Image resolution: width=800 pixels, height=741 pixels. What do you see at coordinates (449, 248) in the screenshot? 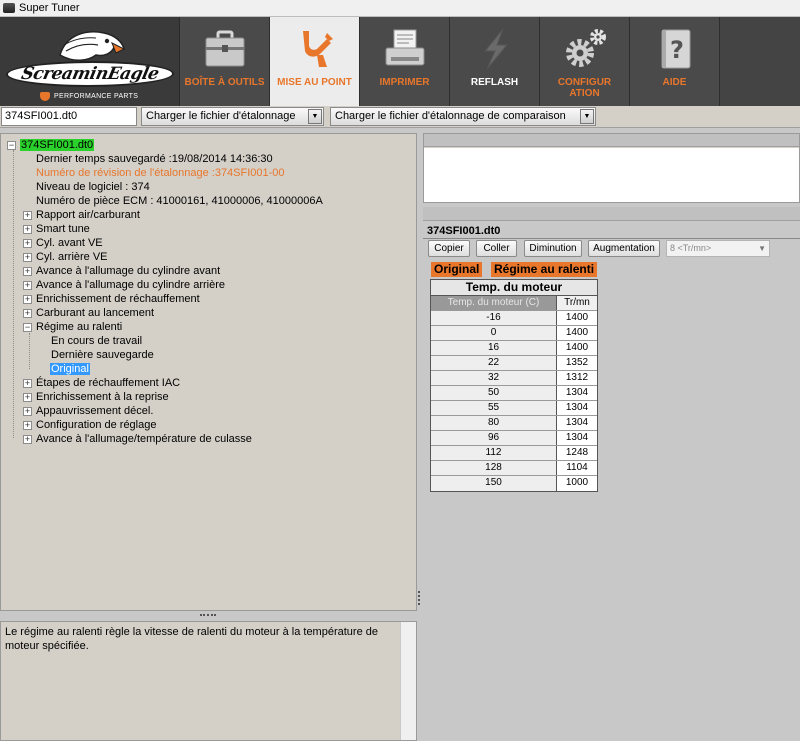
I see `copy-button: Copier` at bounding box center [449, 248].